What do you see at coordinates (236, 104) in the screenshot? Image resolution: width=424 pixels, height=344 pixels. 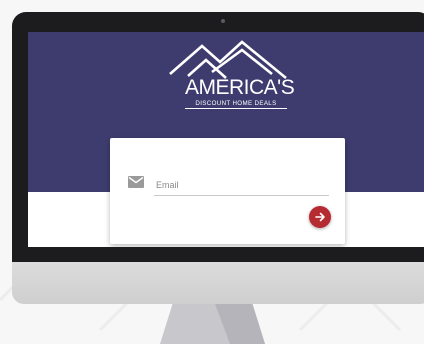 I see `brand-tagline: DISCOUNT HOME DEALS` at bounding box center [236, 104].